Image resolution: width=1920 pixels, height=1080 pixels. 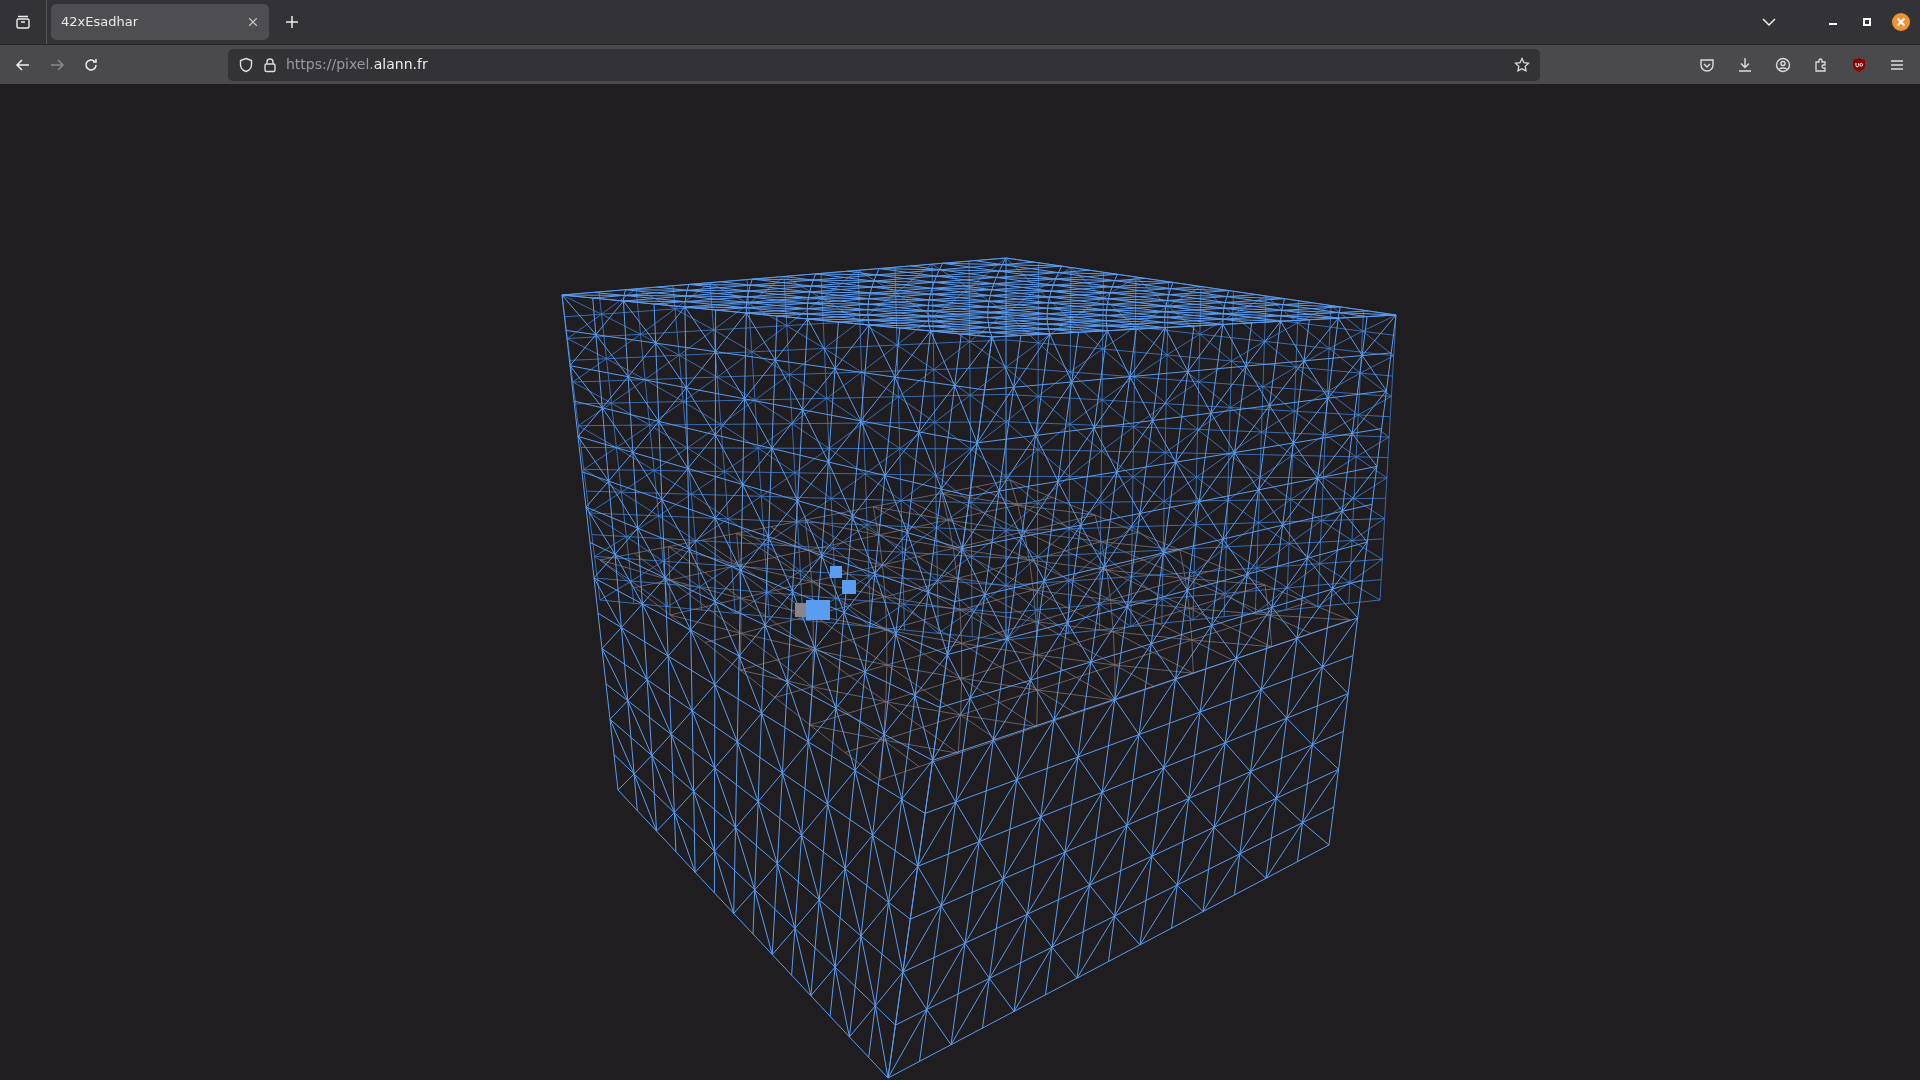 What do you see at coordinates (160, 22) in the screenshot?
I see `browser-tab: 42xEsadhar` at bounding box center [160, 22].